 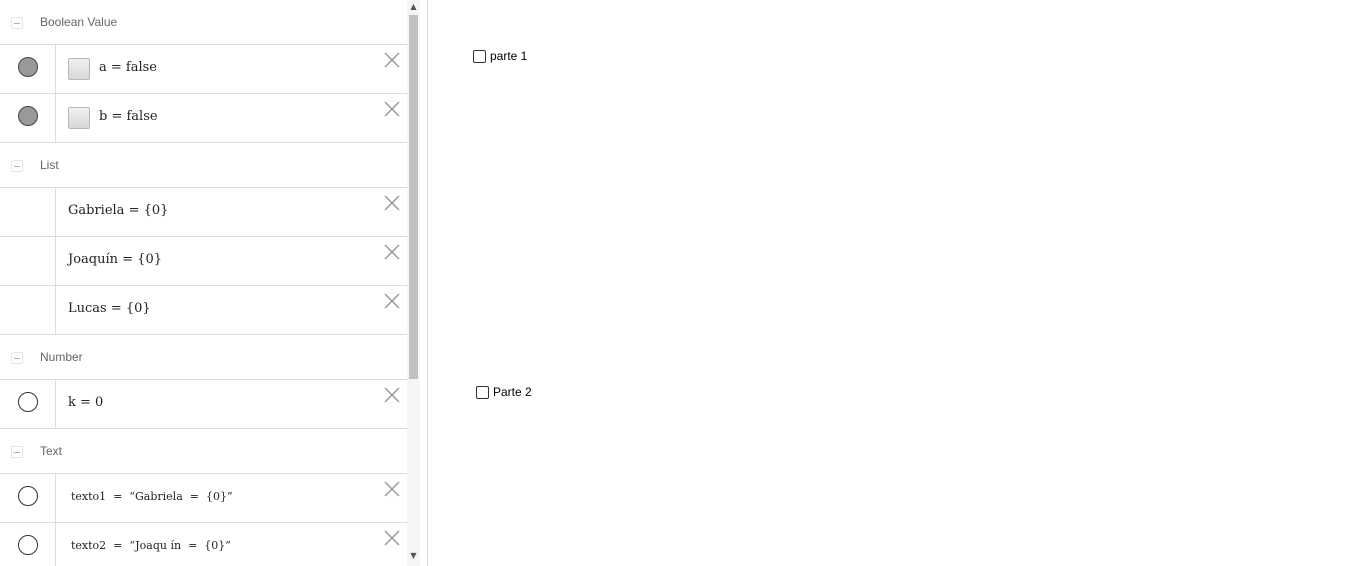 What do you see at coordinates (203, 22) in the screenshot?
I see `group-header-boolean: Boolean Value` at bounding box center [203, 22].